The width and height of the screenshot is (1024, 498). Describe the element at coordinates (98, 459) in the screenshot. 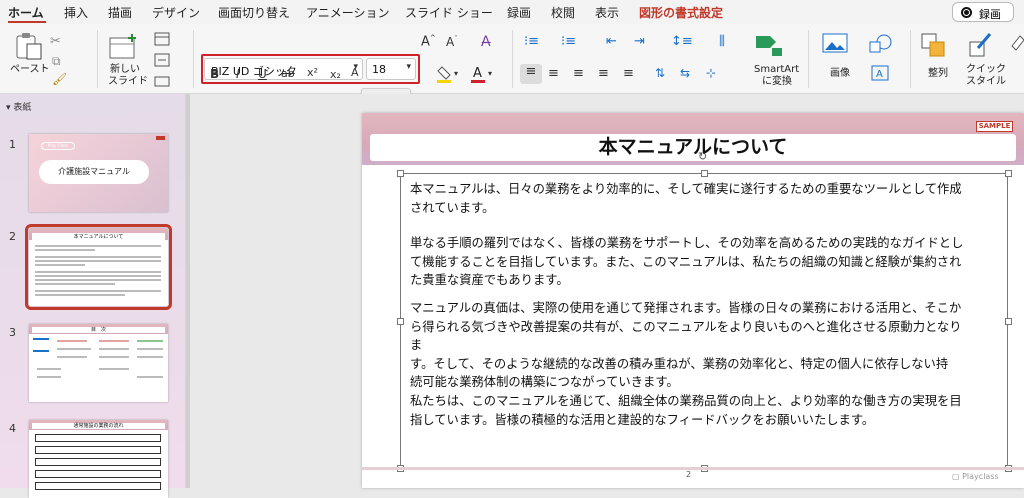

I see `slide-thumbnail-4: 通常施設の業務の流れ` at that location.